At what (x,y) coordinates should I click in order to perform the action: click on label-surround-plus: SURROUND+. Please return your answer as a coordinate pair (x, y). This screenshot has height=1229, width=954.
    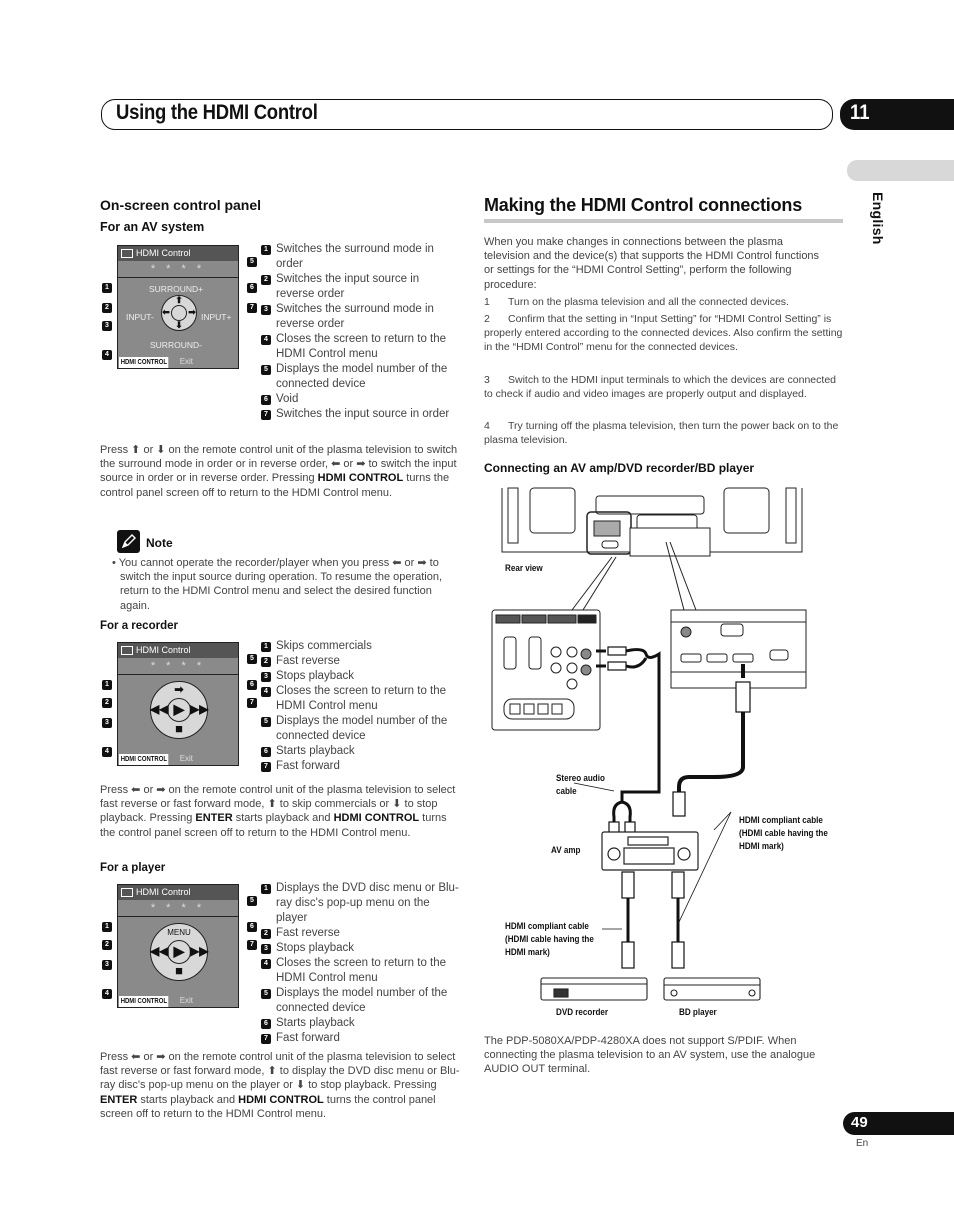
    Looking at the image, I should click on (176, 289).